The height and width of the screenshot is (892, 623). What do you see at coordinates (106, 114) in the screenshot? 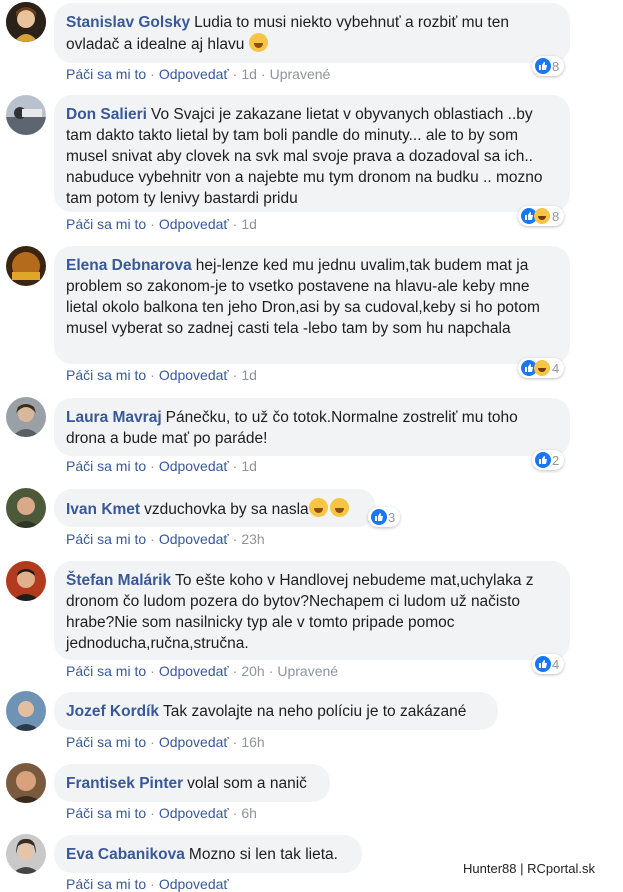
I see `comment-author: Don Salieri` at bounding box center [106, 114].